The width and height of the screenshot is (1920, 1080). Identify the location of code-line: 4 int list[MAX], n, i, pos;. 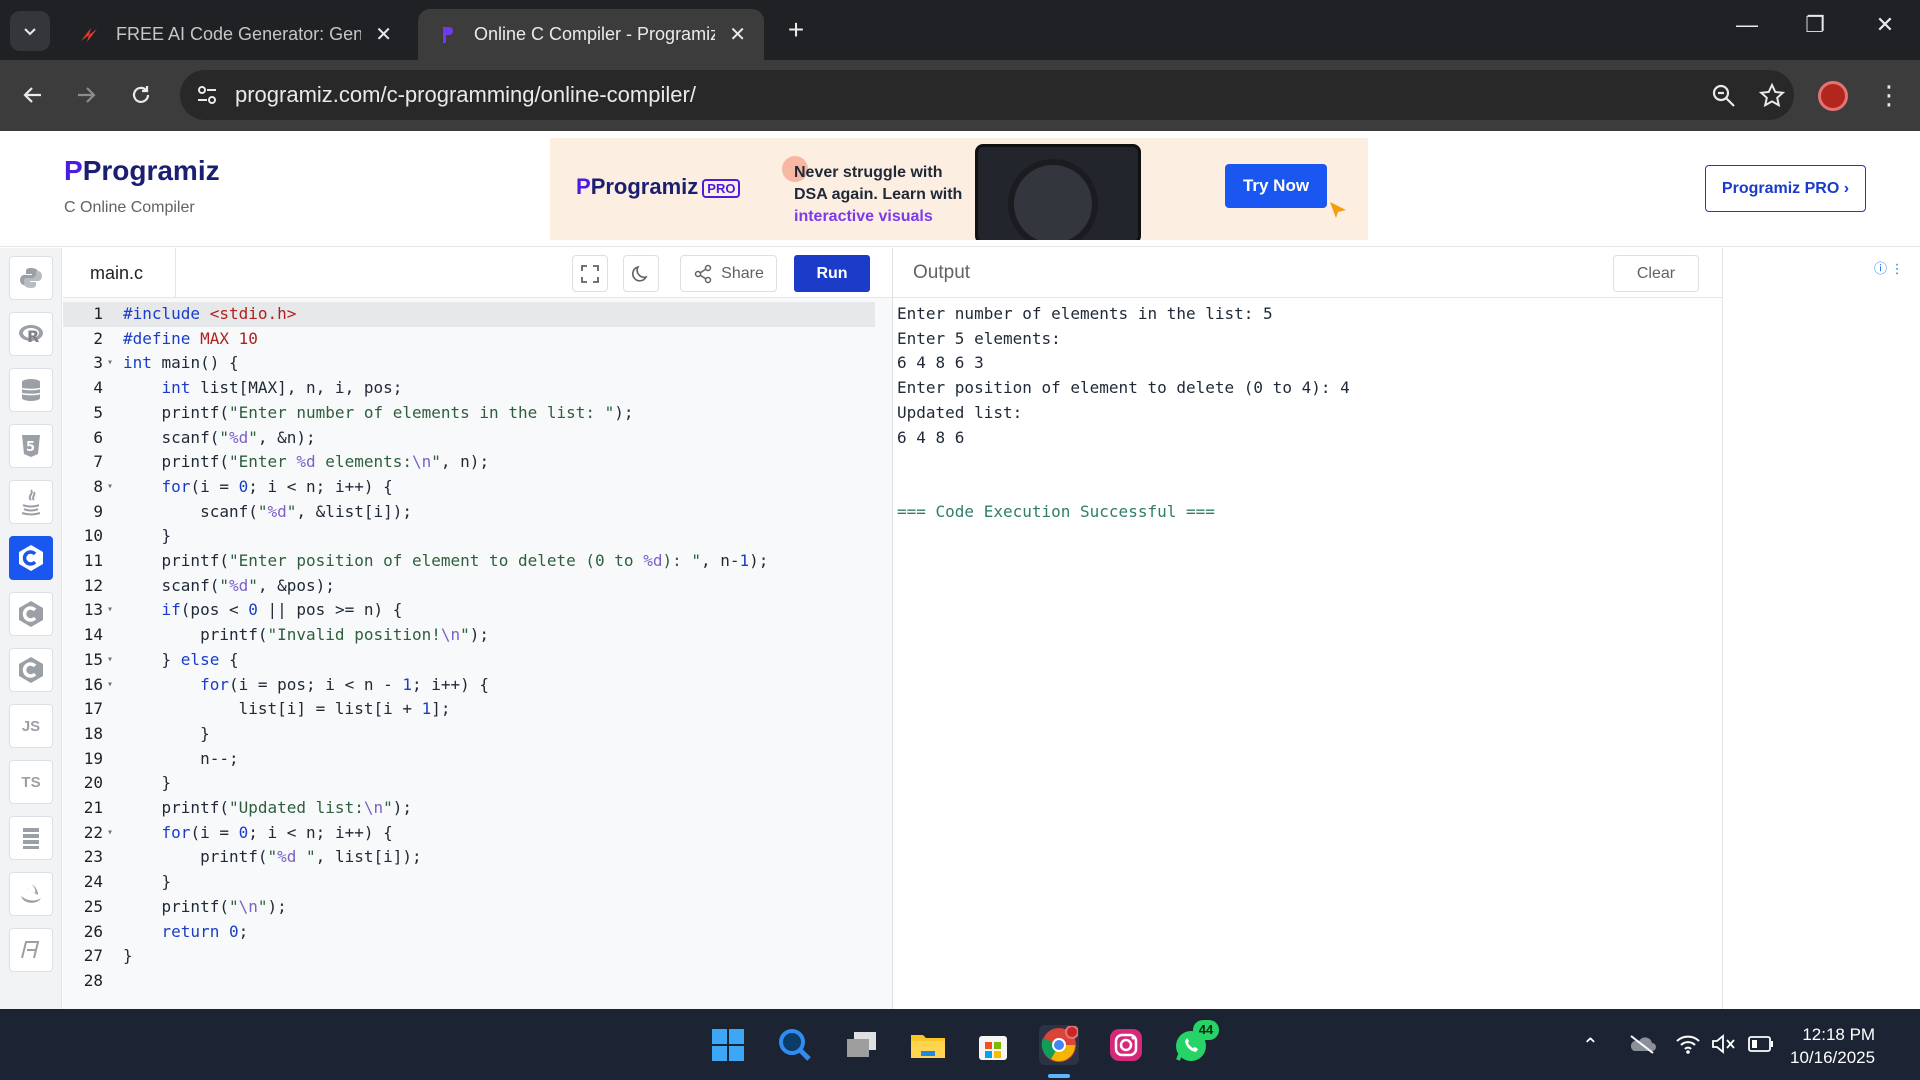
(469, 388).